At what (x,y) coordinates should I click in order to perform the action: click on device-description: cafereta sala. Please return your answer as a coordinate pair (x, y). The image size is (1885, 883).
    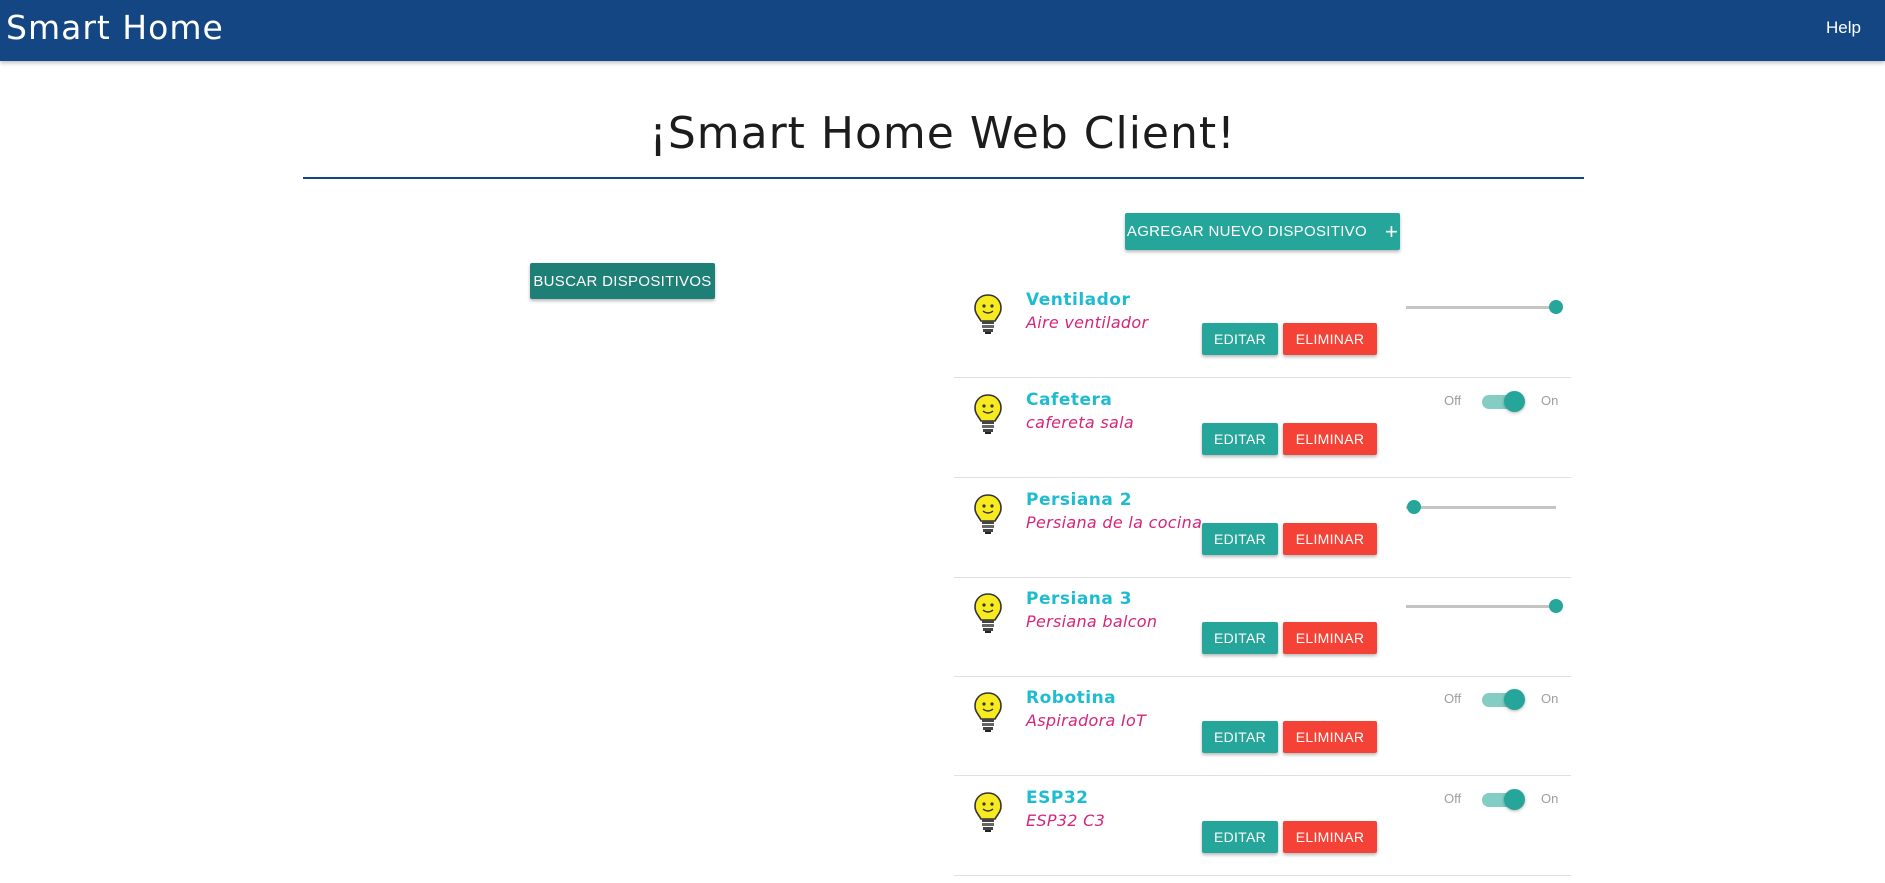
    Looking at the image, I should click on (1080, 422).